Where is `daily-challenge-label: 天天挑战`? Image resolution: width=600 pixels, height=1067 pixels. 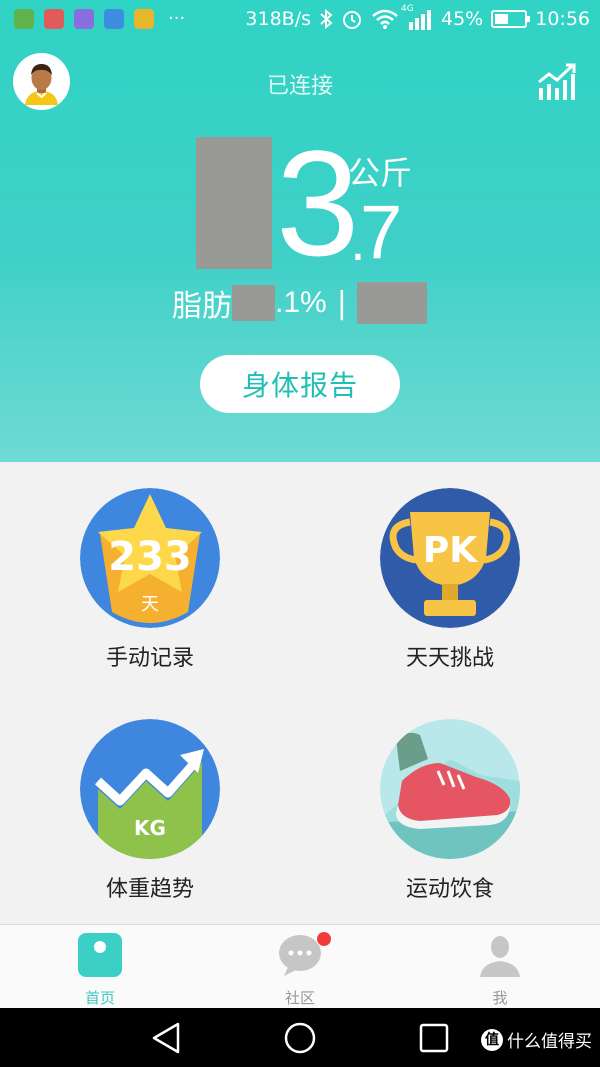 daily-challenge-label: 天天挑战 is located at coordinates (449, 658).